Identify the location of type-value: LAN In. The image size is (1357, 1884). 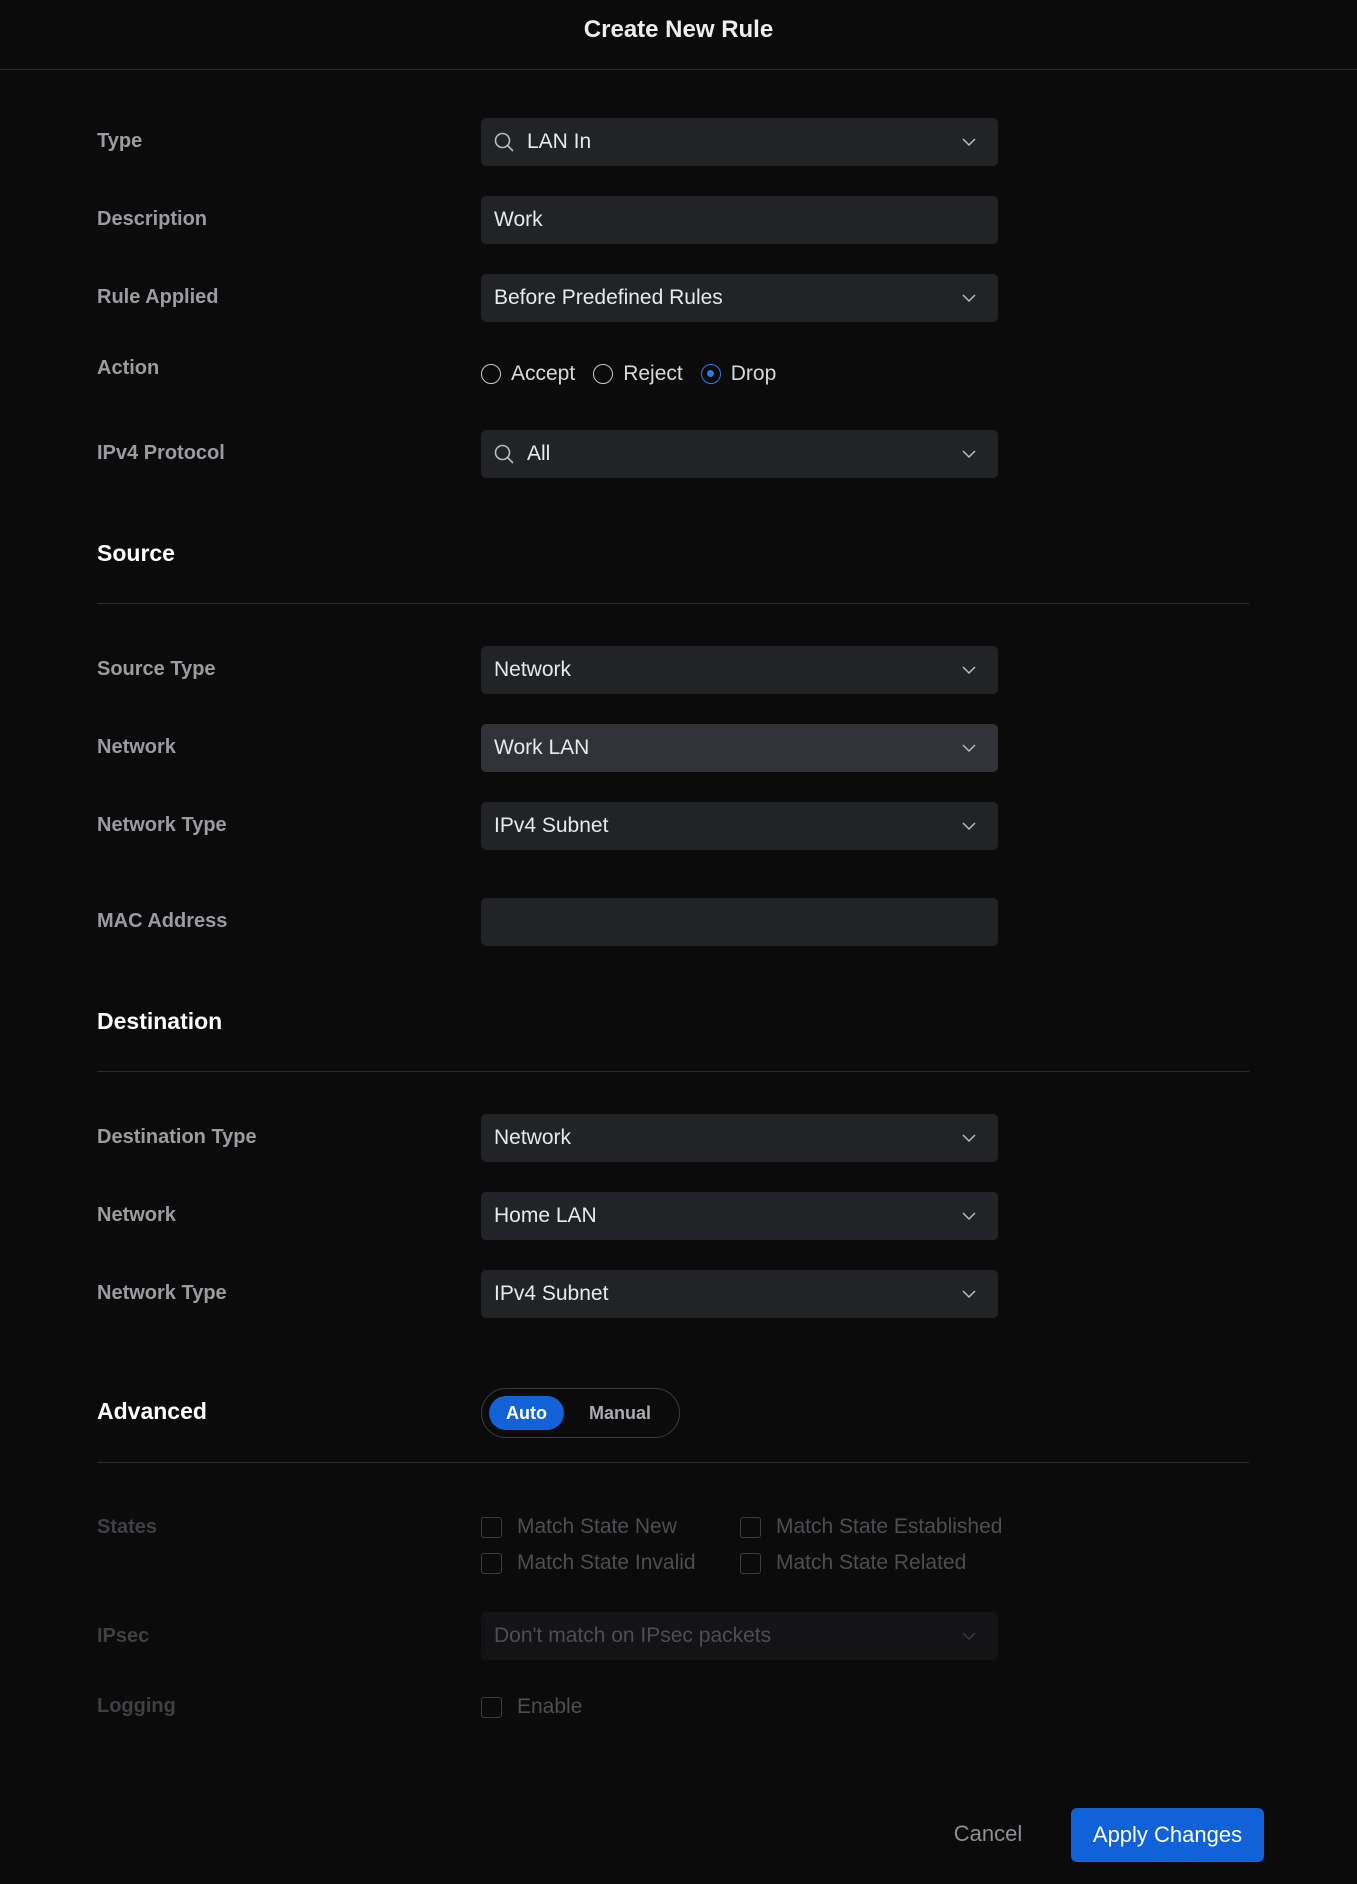
(559, 141).